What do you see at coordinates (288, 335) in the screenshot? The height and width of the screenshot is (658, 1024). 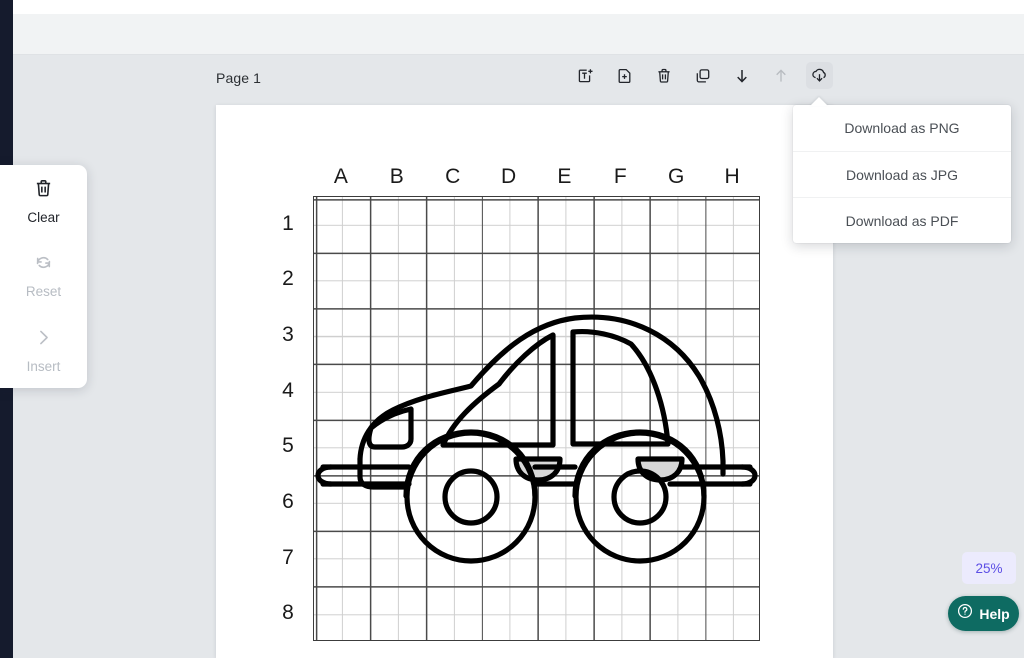 I see `grid-row-label: 3` at bounding box center [288, 335].